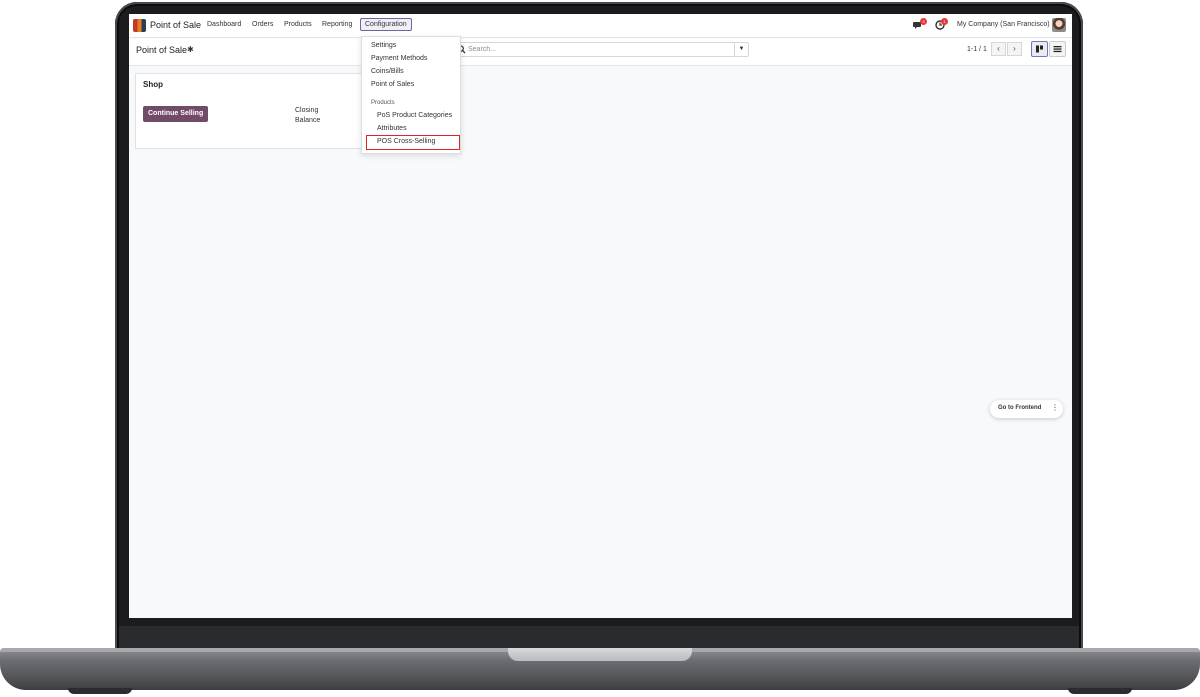  Describe the element at coordinates (262, 24) in the screenshot. I see `menu-orders: Orders` at that location.